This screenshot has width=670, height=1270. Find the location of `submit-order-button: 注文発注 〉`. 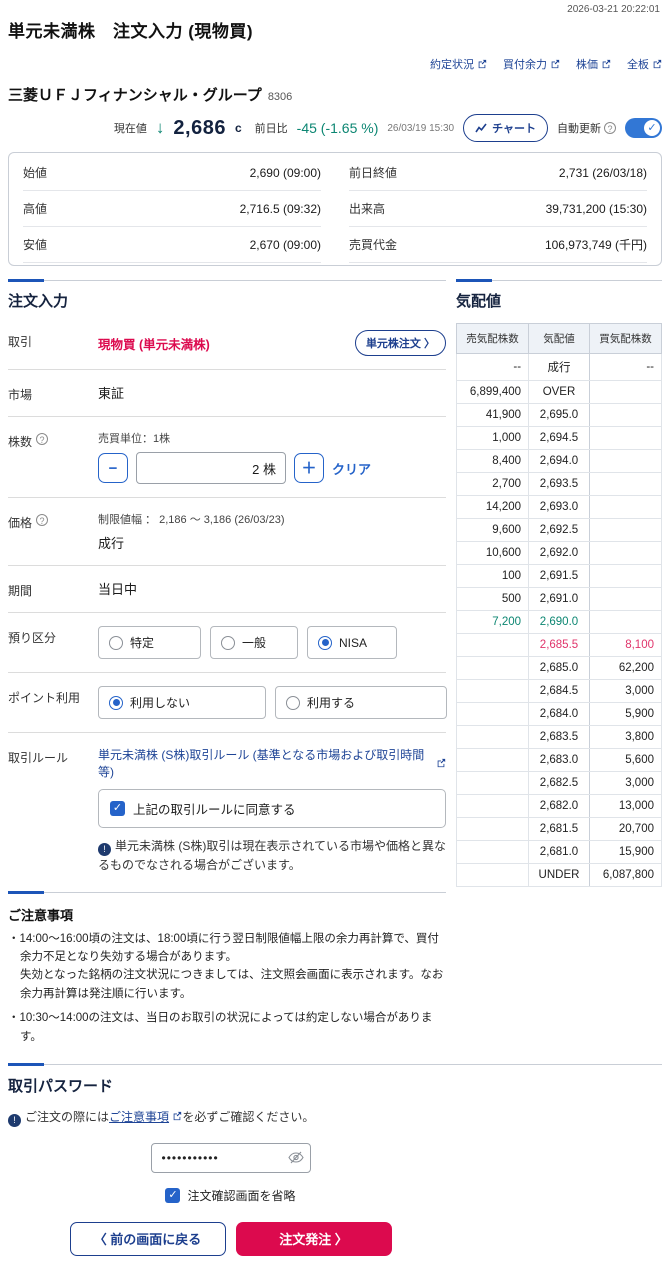

submit-order-button: 注文発注 〉 is located at coordinates (313, 1238).